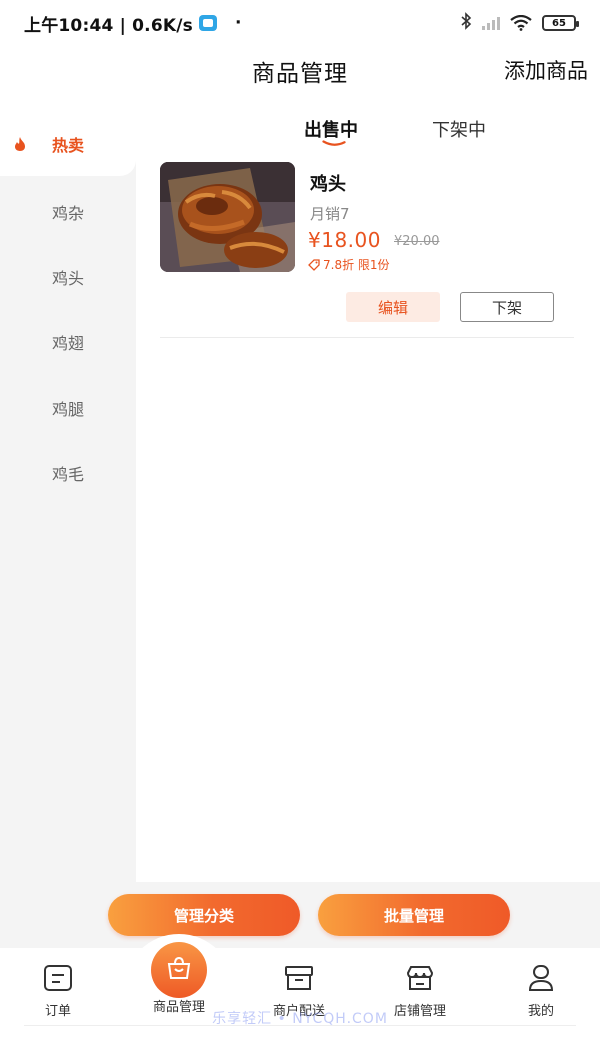 The height and width of the screenshot is (1039, 600). I want to click on store-icon, so click(420, 980).